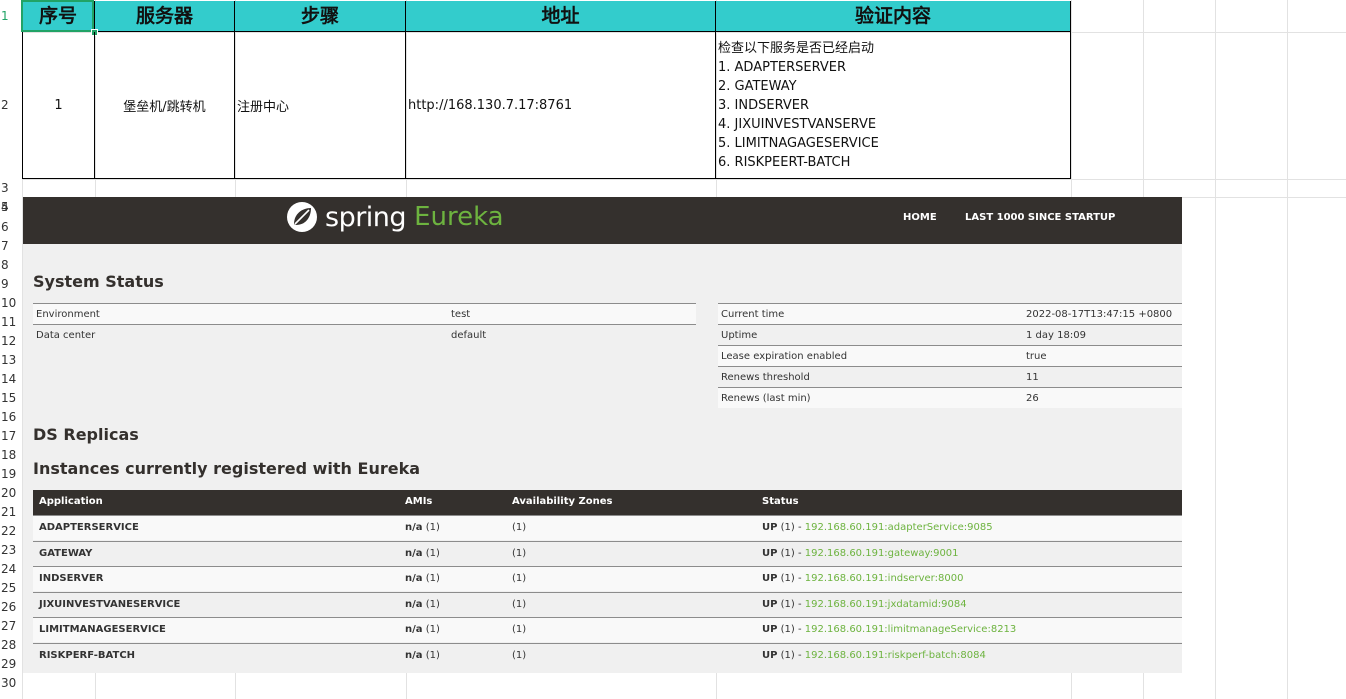 The image size is (1346, 699). I want to click on row-header: 2, so click(11, 105).